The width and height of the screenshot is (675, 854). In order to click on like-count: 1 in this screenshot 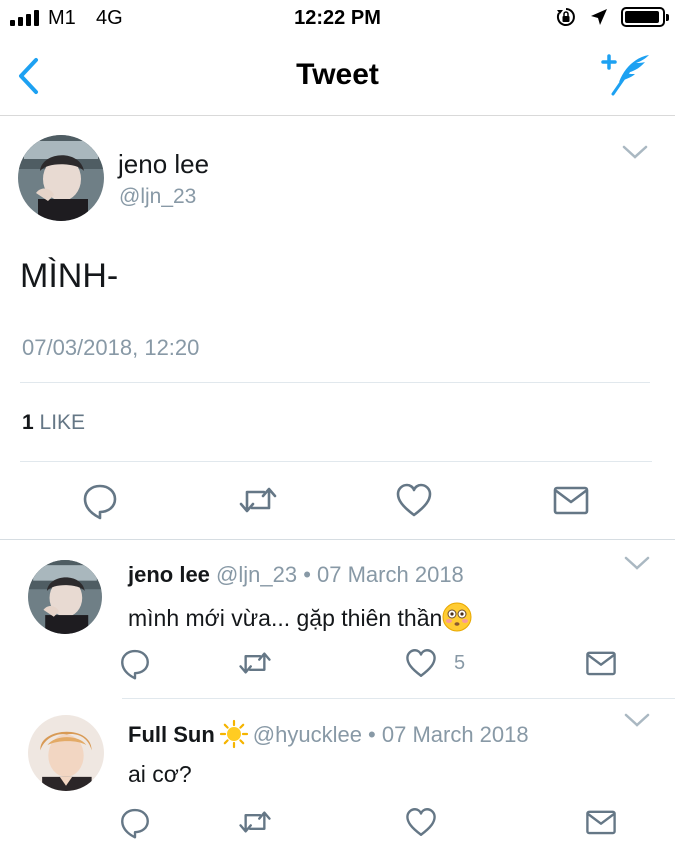, I will do `click(28, 422)`.